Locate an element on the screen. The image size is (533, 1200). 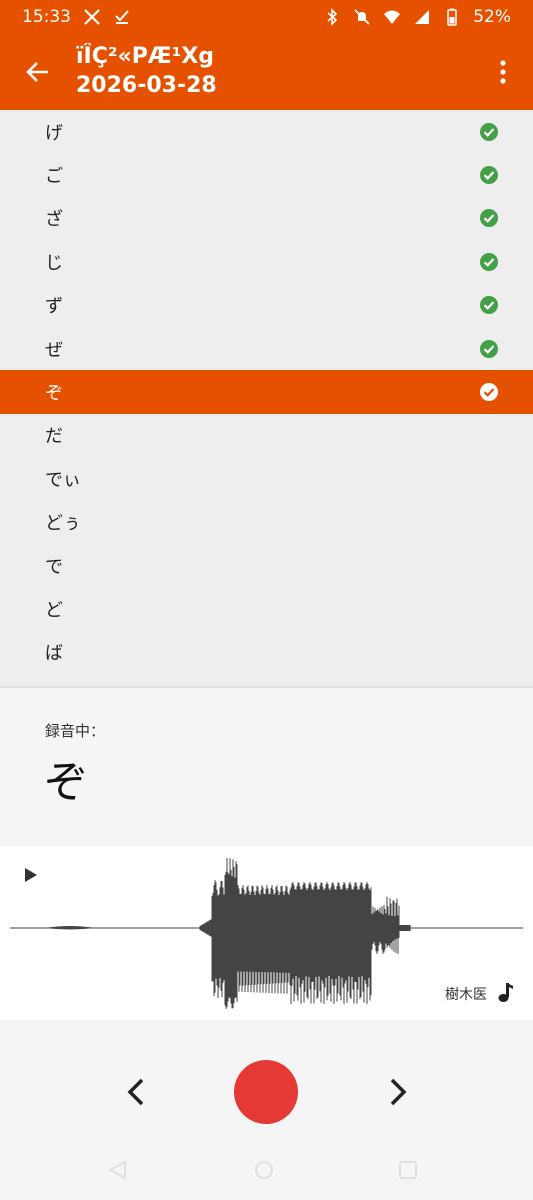
page-subtitle-date: 2026-03-28 is located at coordinates (146, 85).